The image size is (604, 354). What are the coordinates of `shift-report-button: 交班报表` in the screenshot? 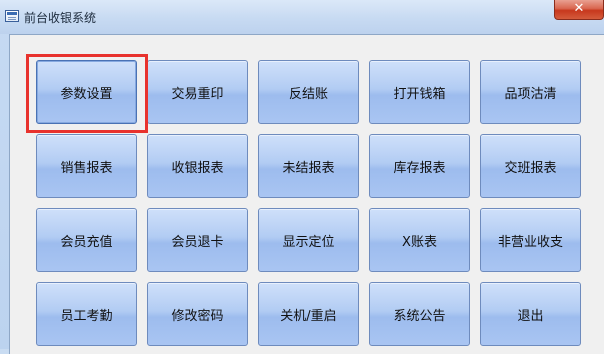 It's located at (530, 166).